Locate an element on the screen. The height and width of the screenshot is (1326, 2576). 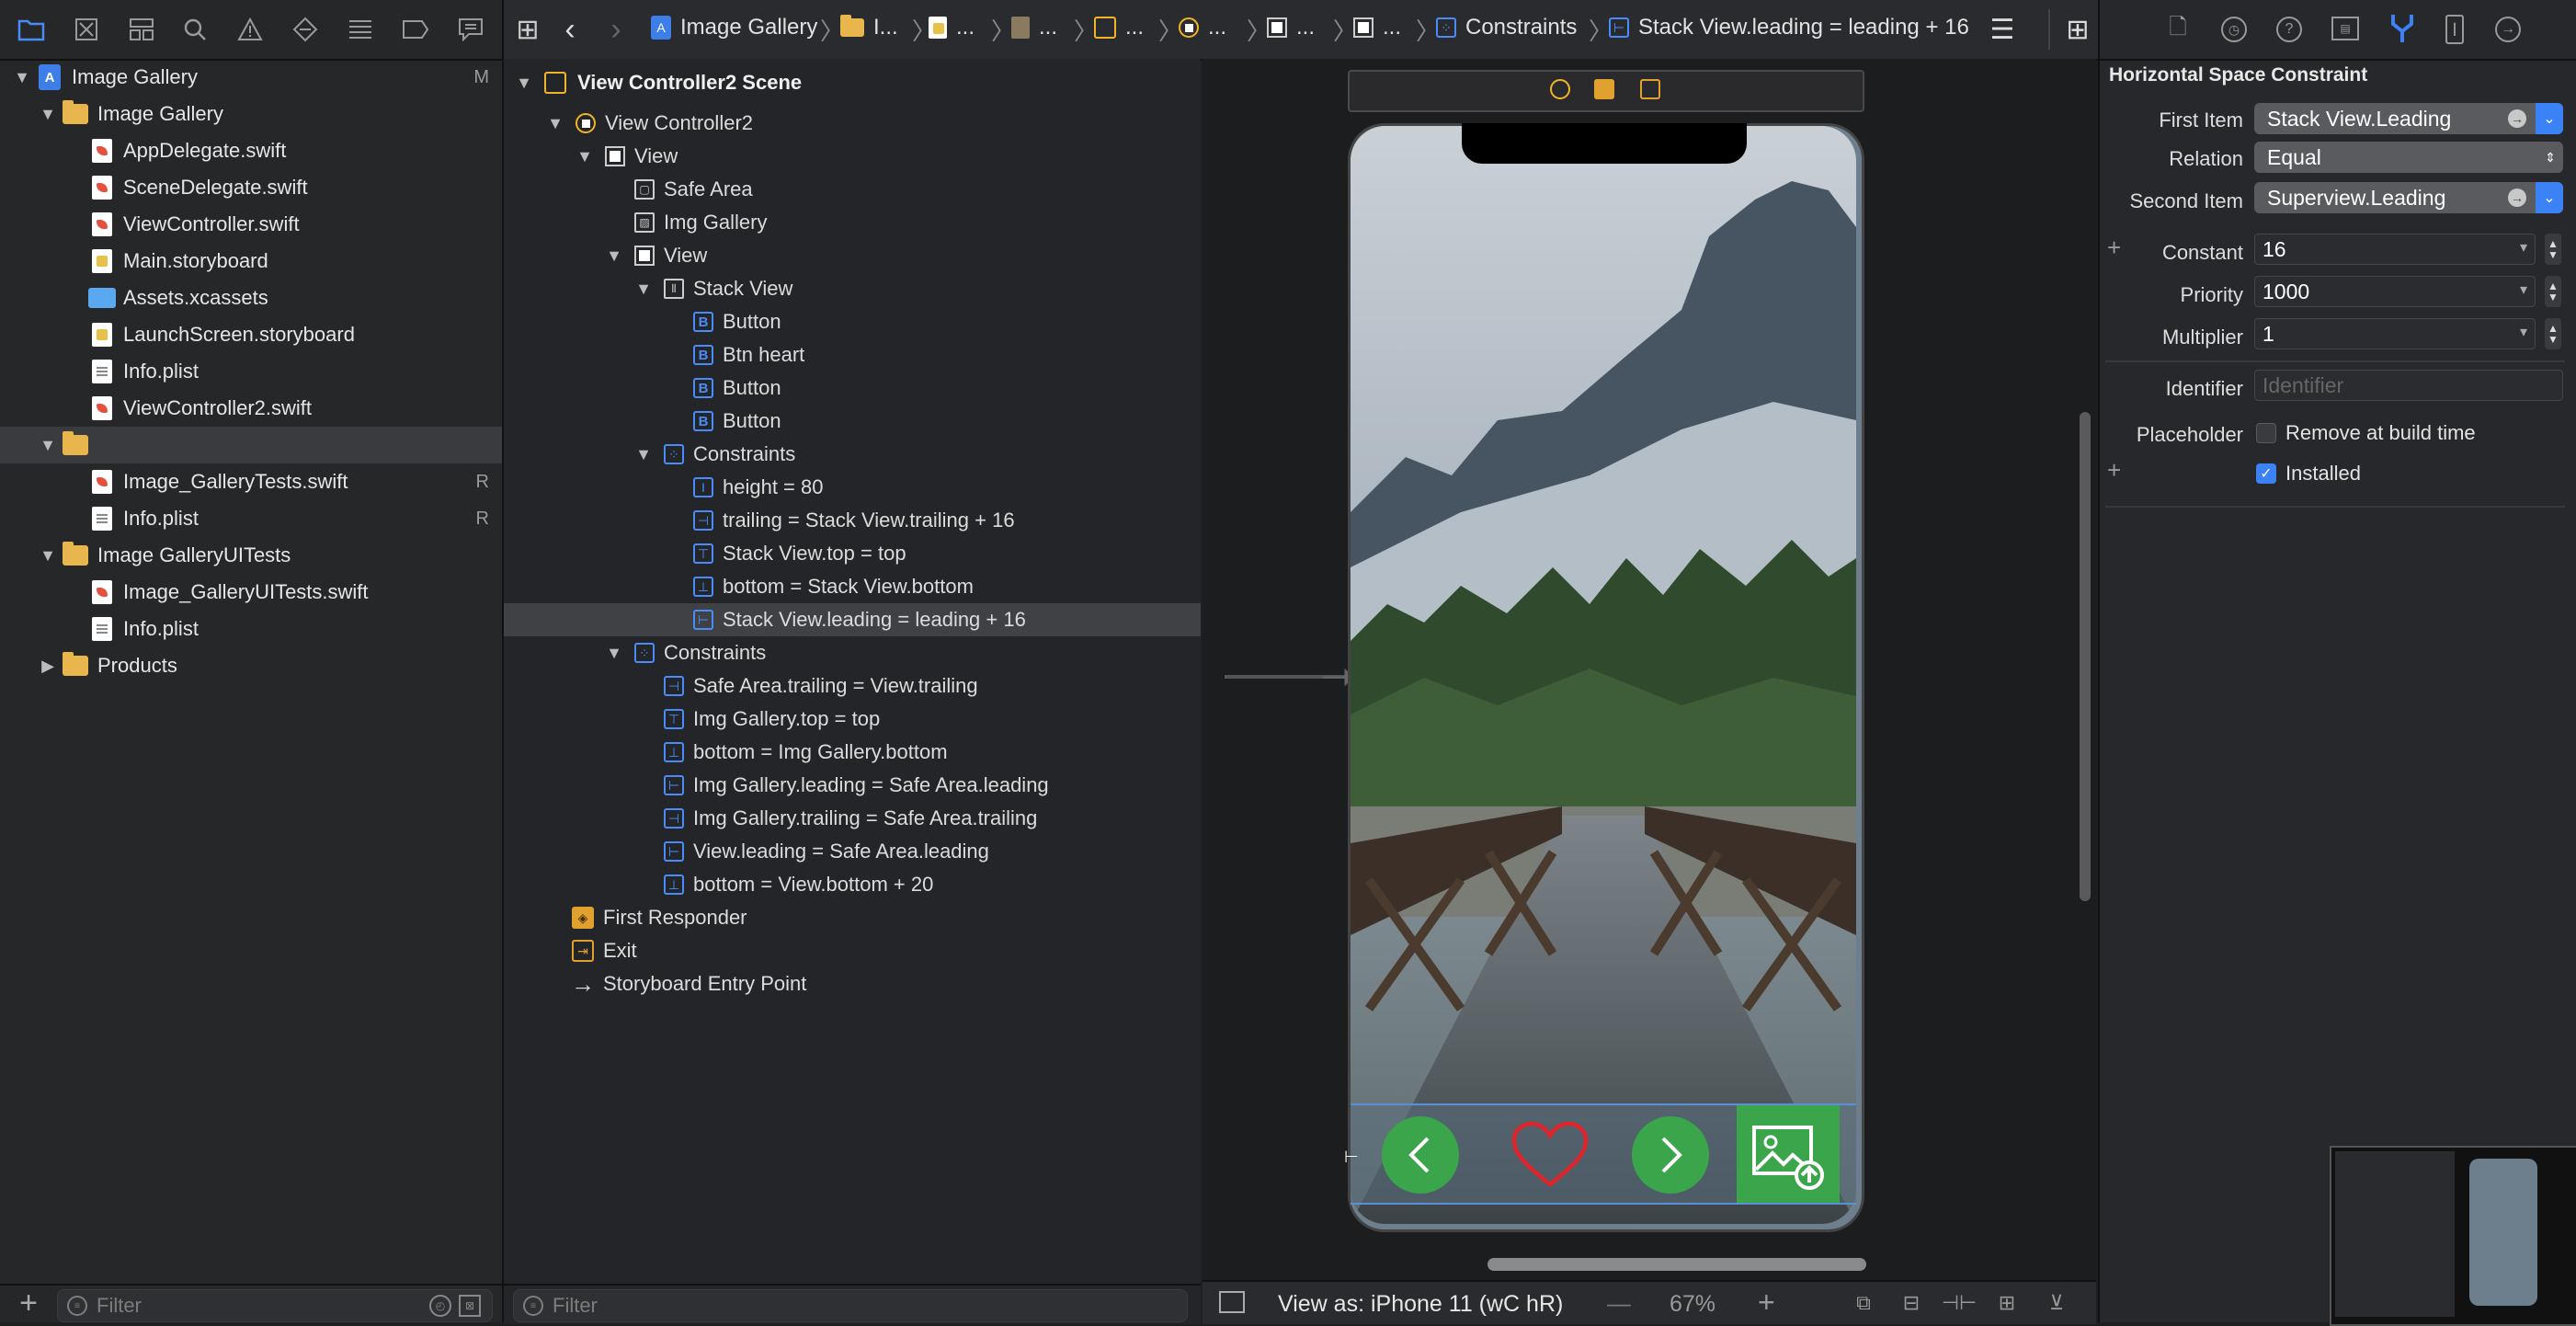
outline-item-exit: ⇥ Exit is located at coordinates (604, 950).